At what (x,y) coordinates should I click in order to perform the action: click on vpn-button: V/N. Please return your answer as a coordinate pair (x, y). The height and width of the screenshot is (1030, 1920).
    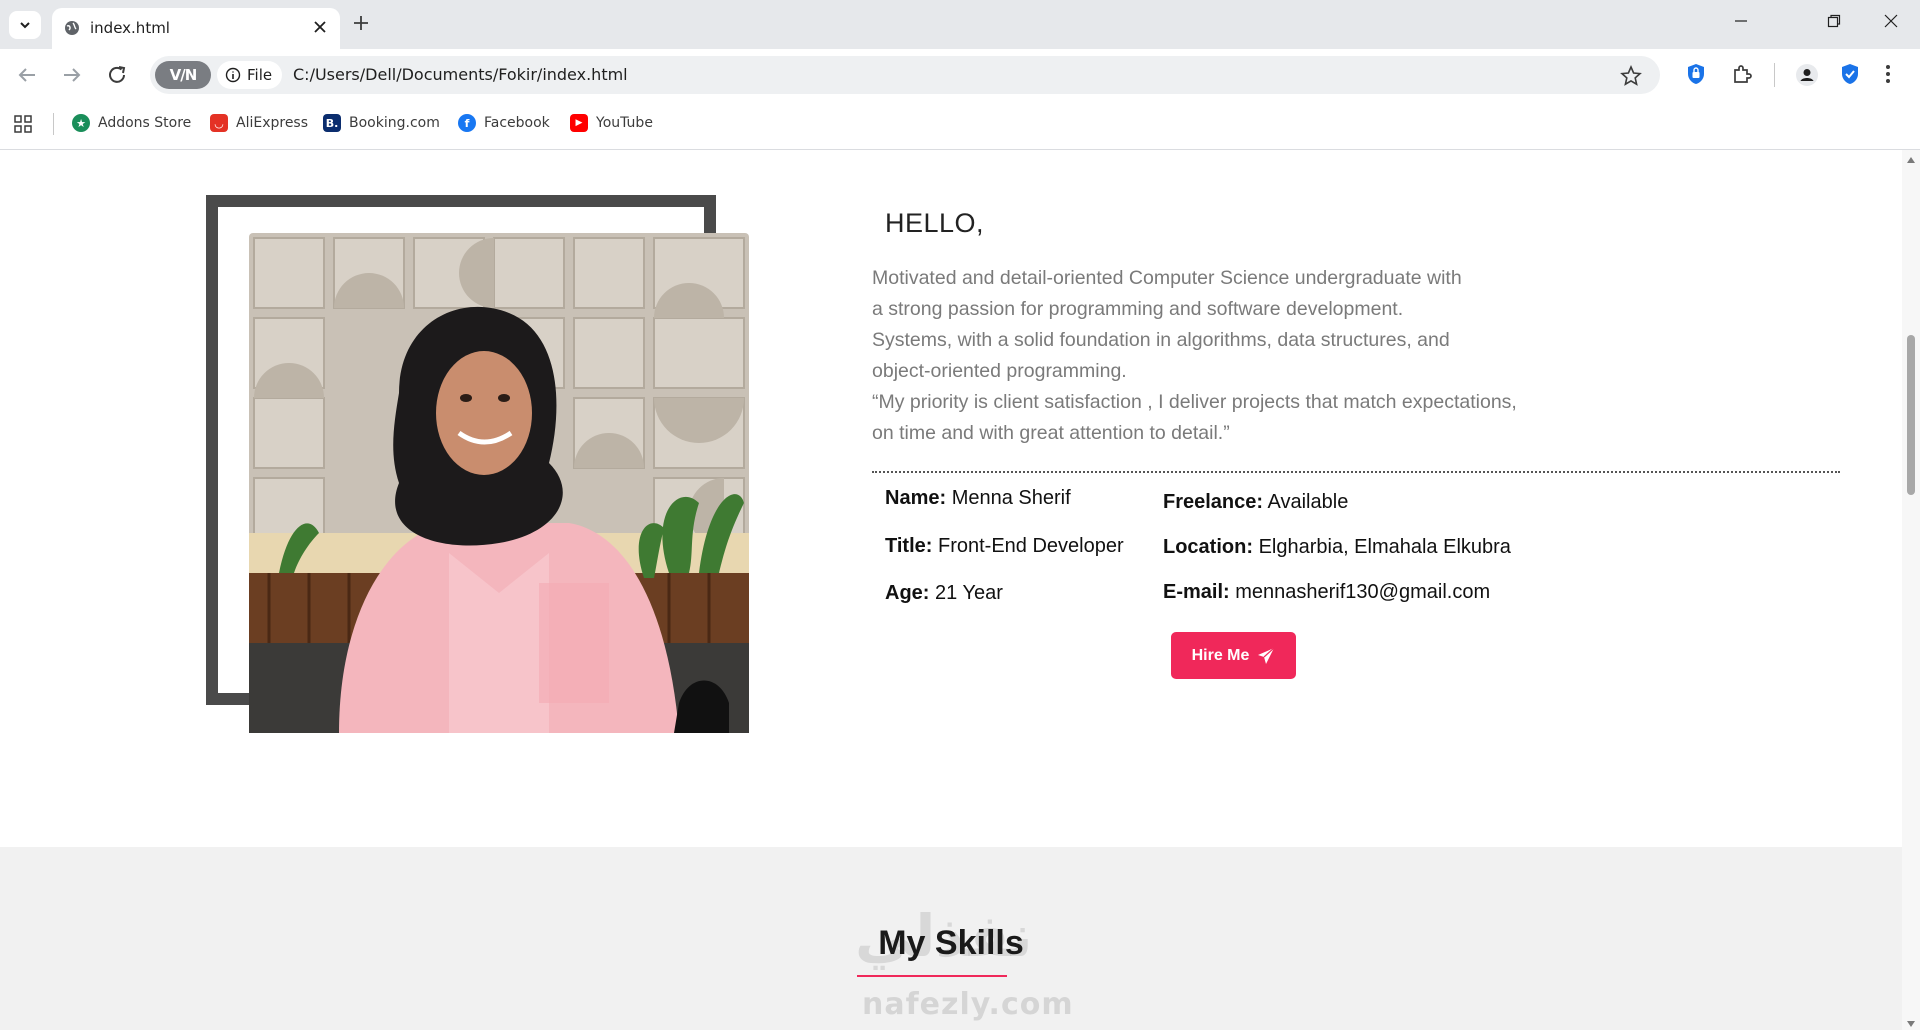
    Looking at the image, I should click on (183, 75).